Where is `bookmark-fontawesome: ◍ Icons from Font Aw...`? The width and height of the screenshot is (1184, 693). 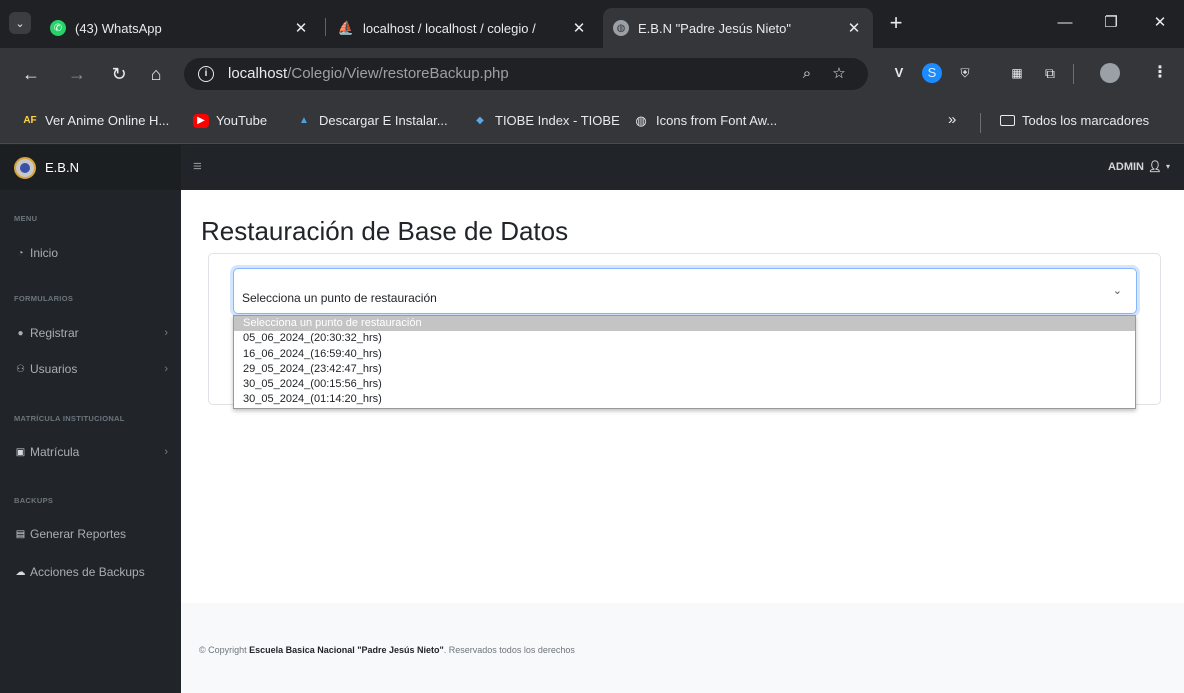
bookmark-fontawesome: ◍ Icons from Font Aw... is located at coordinates (705, 121).